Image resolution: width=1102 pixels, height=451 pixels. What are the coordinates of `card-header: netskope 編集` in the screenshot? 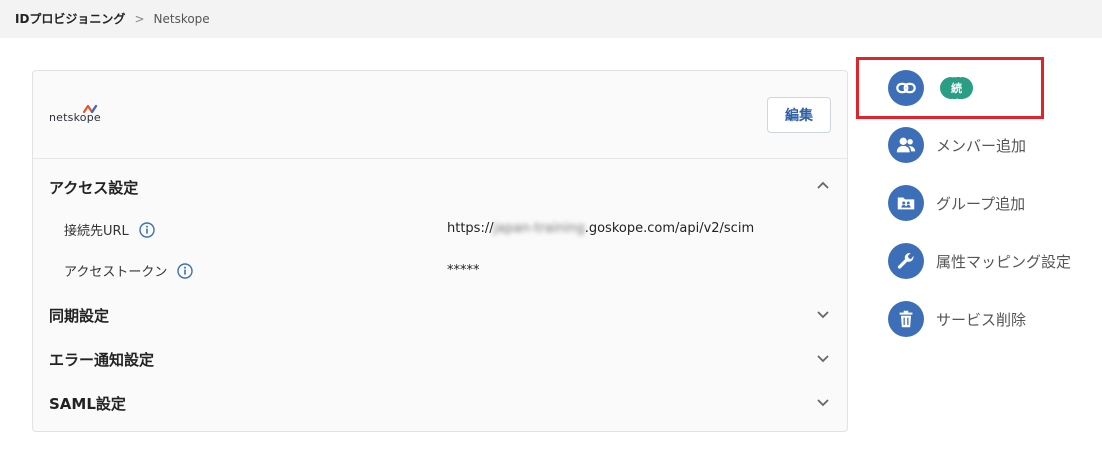 It's located at (440, 115).